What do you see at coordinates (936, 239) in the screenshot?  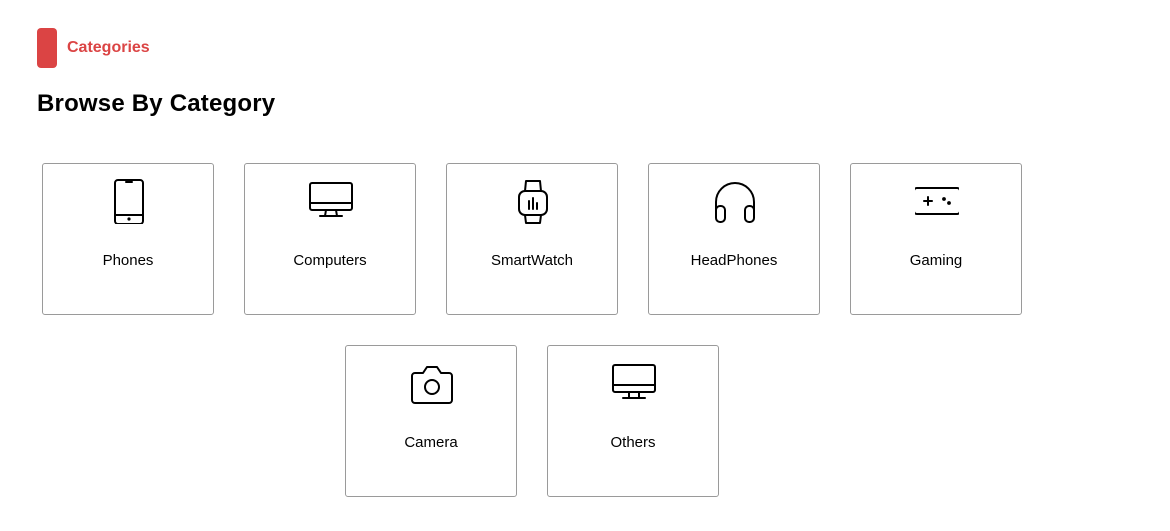 I see `category-card-gaming: Gaming` at bounding box center [936, 239].